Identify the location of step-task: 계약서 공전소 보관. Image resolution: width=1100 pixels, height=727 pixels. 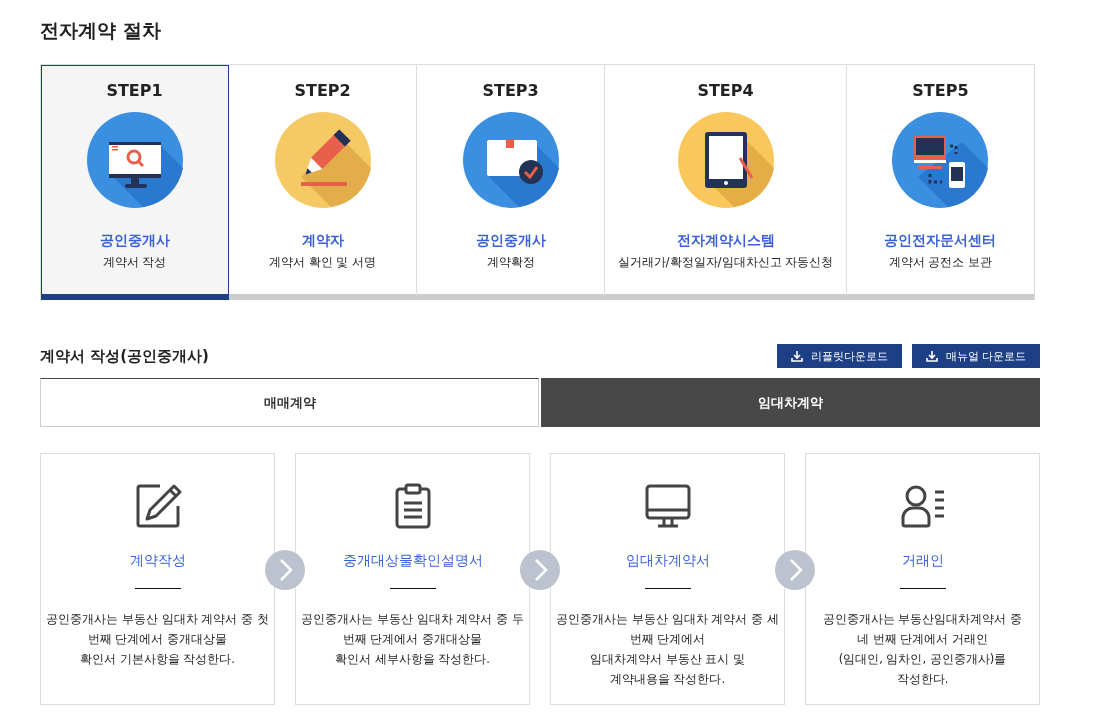
(940, 262).